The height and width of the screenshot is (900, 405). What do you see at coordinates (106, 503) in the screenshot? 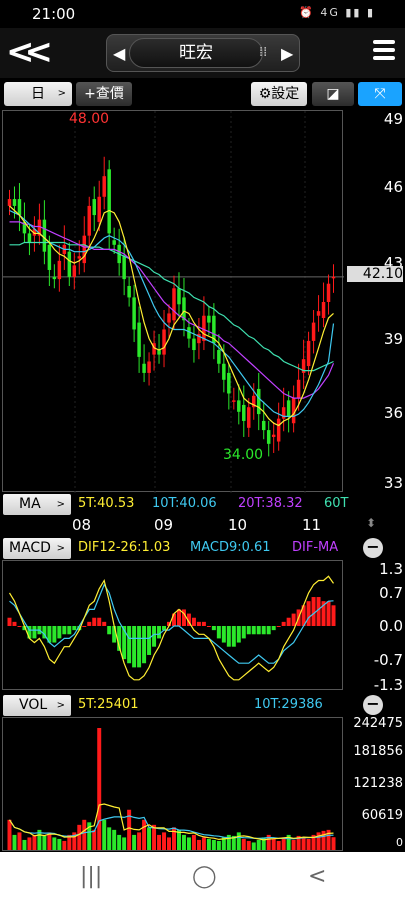
I see `ma5-value: 5T:40.53` at bounding box center [106, 503].